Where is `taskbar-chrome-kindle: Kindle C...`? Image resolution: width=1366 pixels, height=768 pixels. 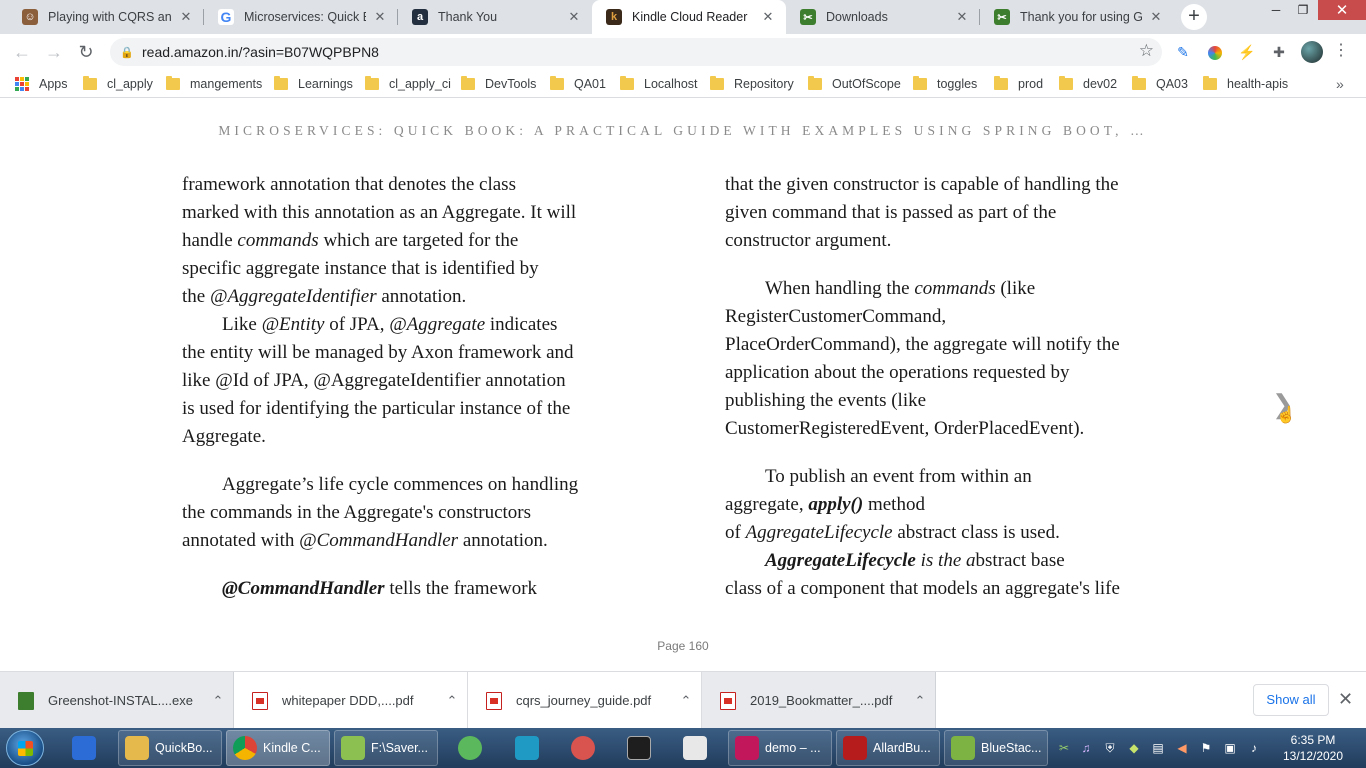 taskbar-chrome-kindle: Kindle C... is located at coordinates (278, 748).